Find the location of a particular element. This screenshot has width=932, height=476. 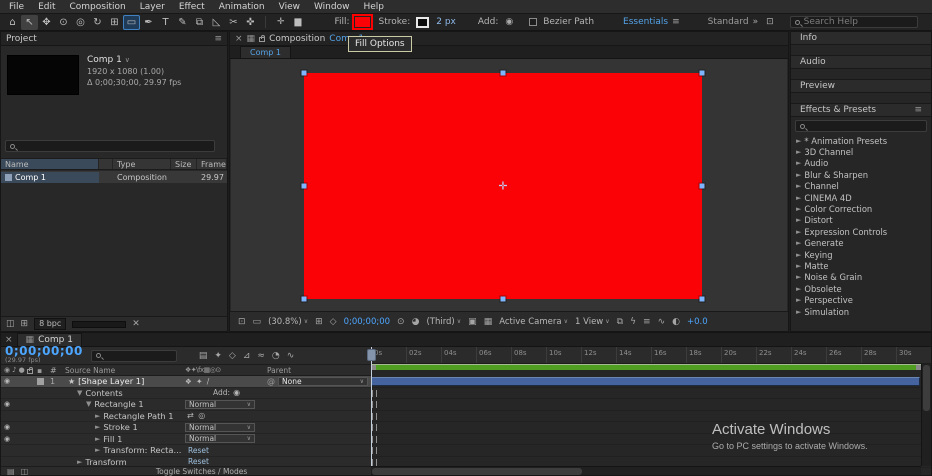

number-column-header: # is located at coordinates (57, 370).